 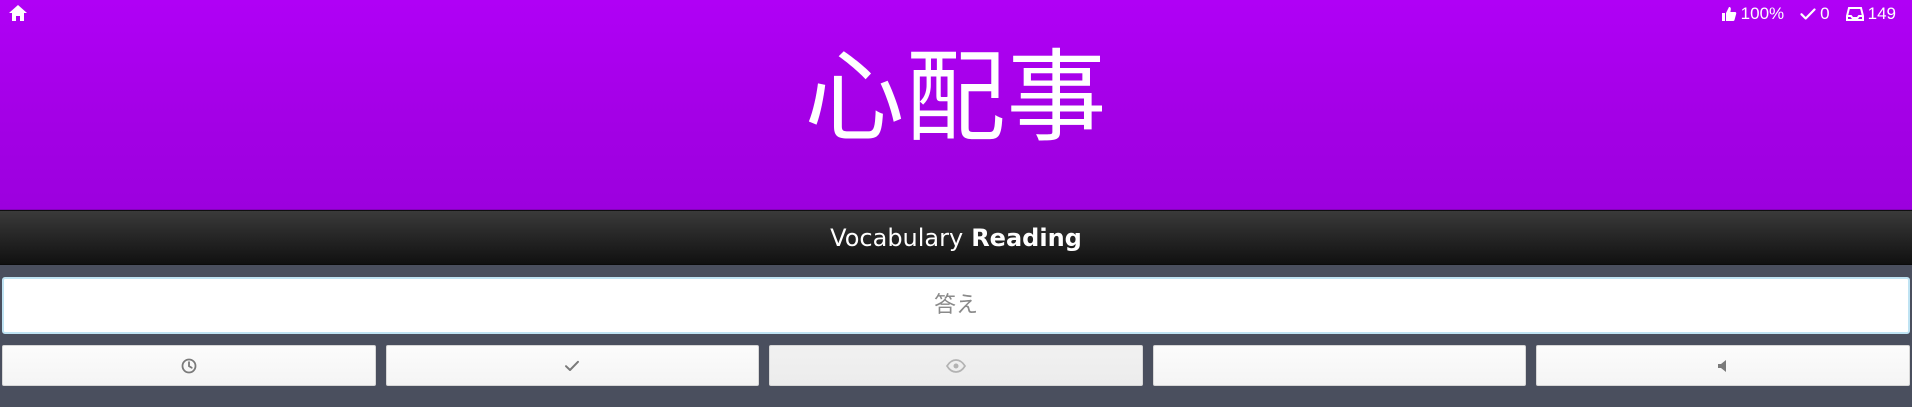 I want to click on last-items-button, so click(x=189, y=365).